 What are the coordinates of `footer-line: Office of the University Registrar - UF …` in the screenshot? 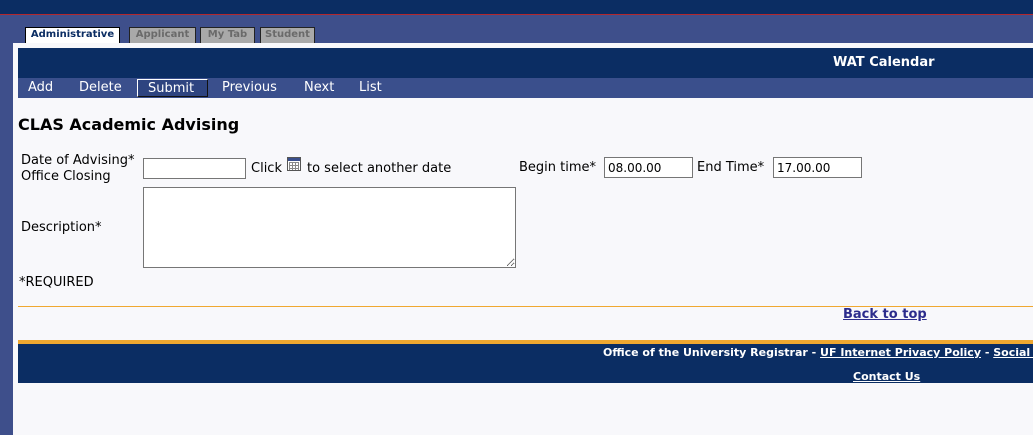 It's located at (818, 352).